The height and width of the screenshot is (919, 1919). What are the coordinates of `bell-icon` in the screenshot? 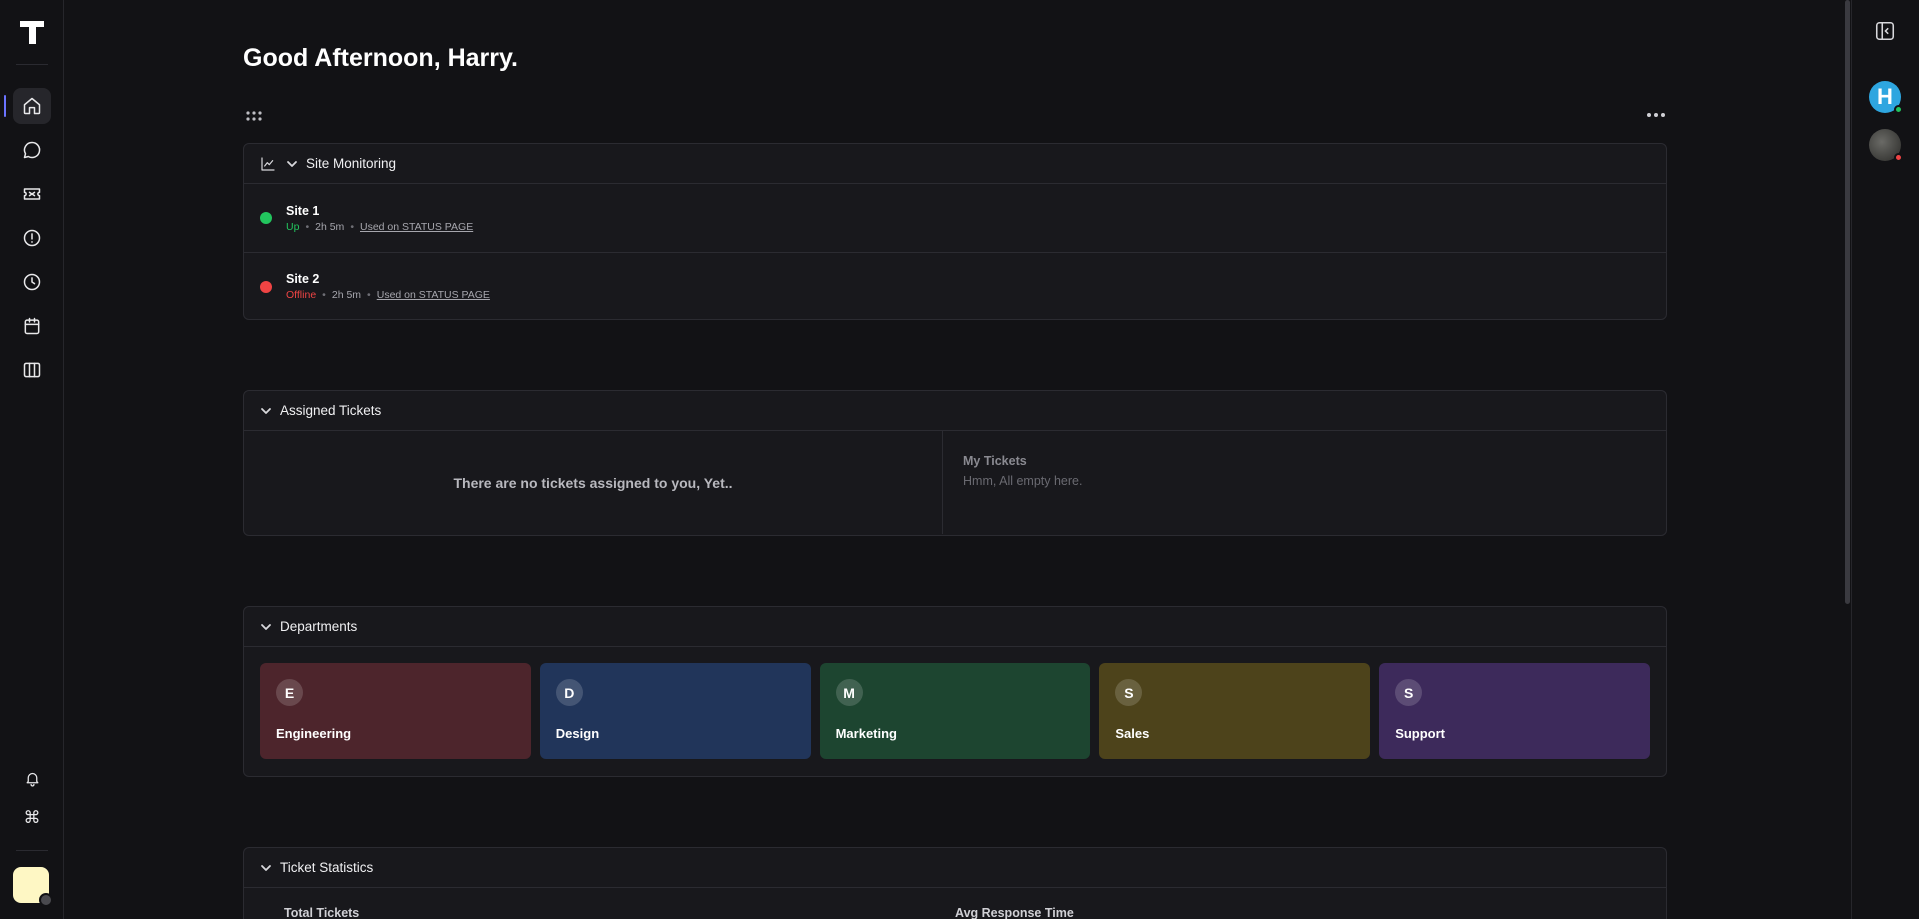 It's located at (32, 779).